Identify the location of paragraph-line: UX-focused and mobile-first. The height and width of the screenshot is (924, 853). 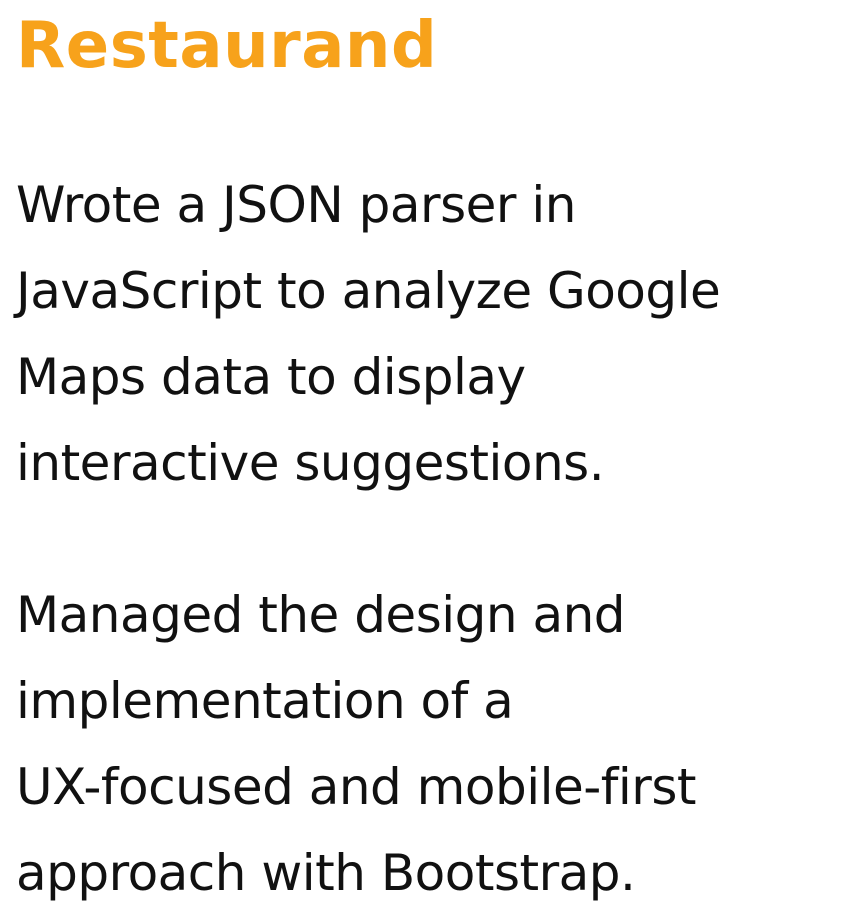
(356, 787).